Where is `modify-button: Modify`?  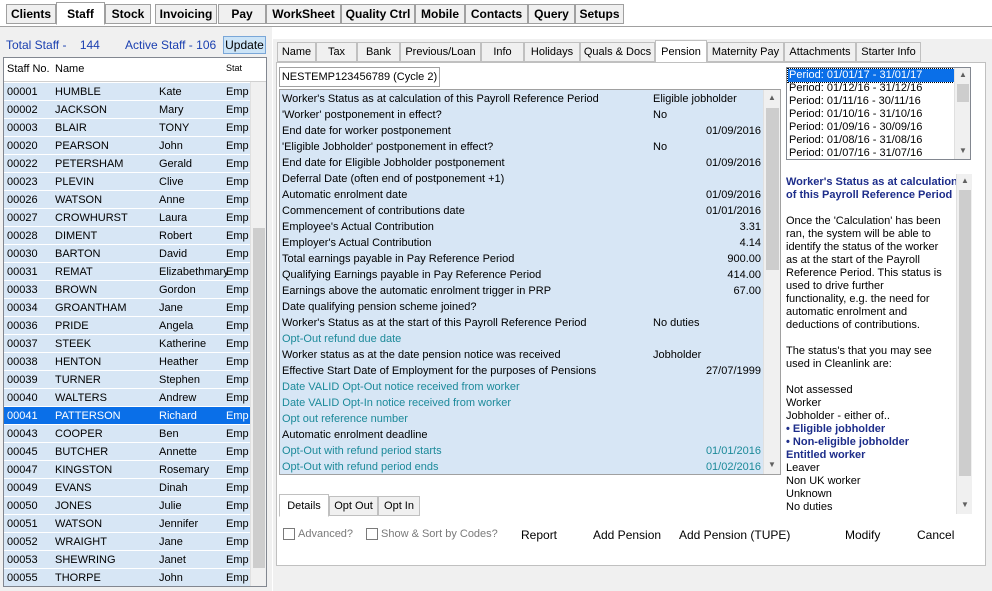 modify-button: Modify is located at coordinates (862, 535).